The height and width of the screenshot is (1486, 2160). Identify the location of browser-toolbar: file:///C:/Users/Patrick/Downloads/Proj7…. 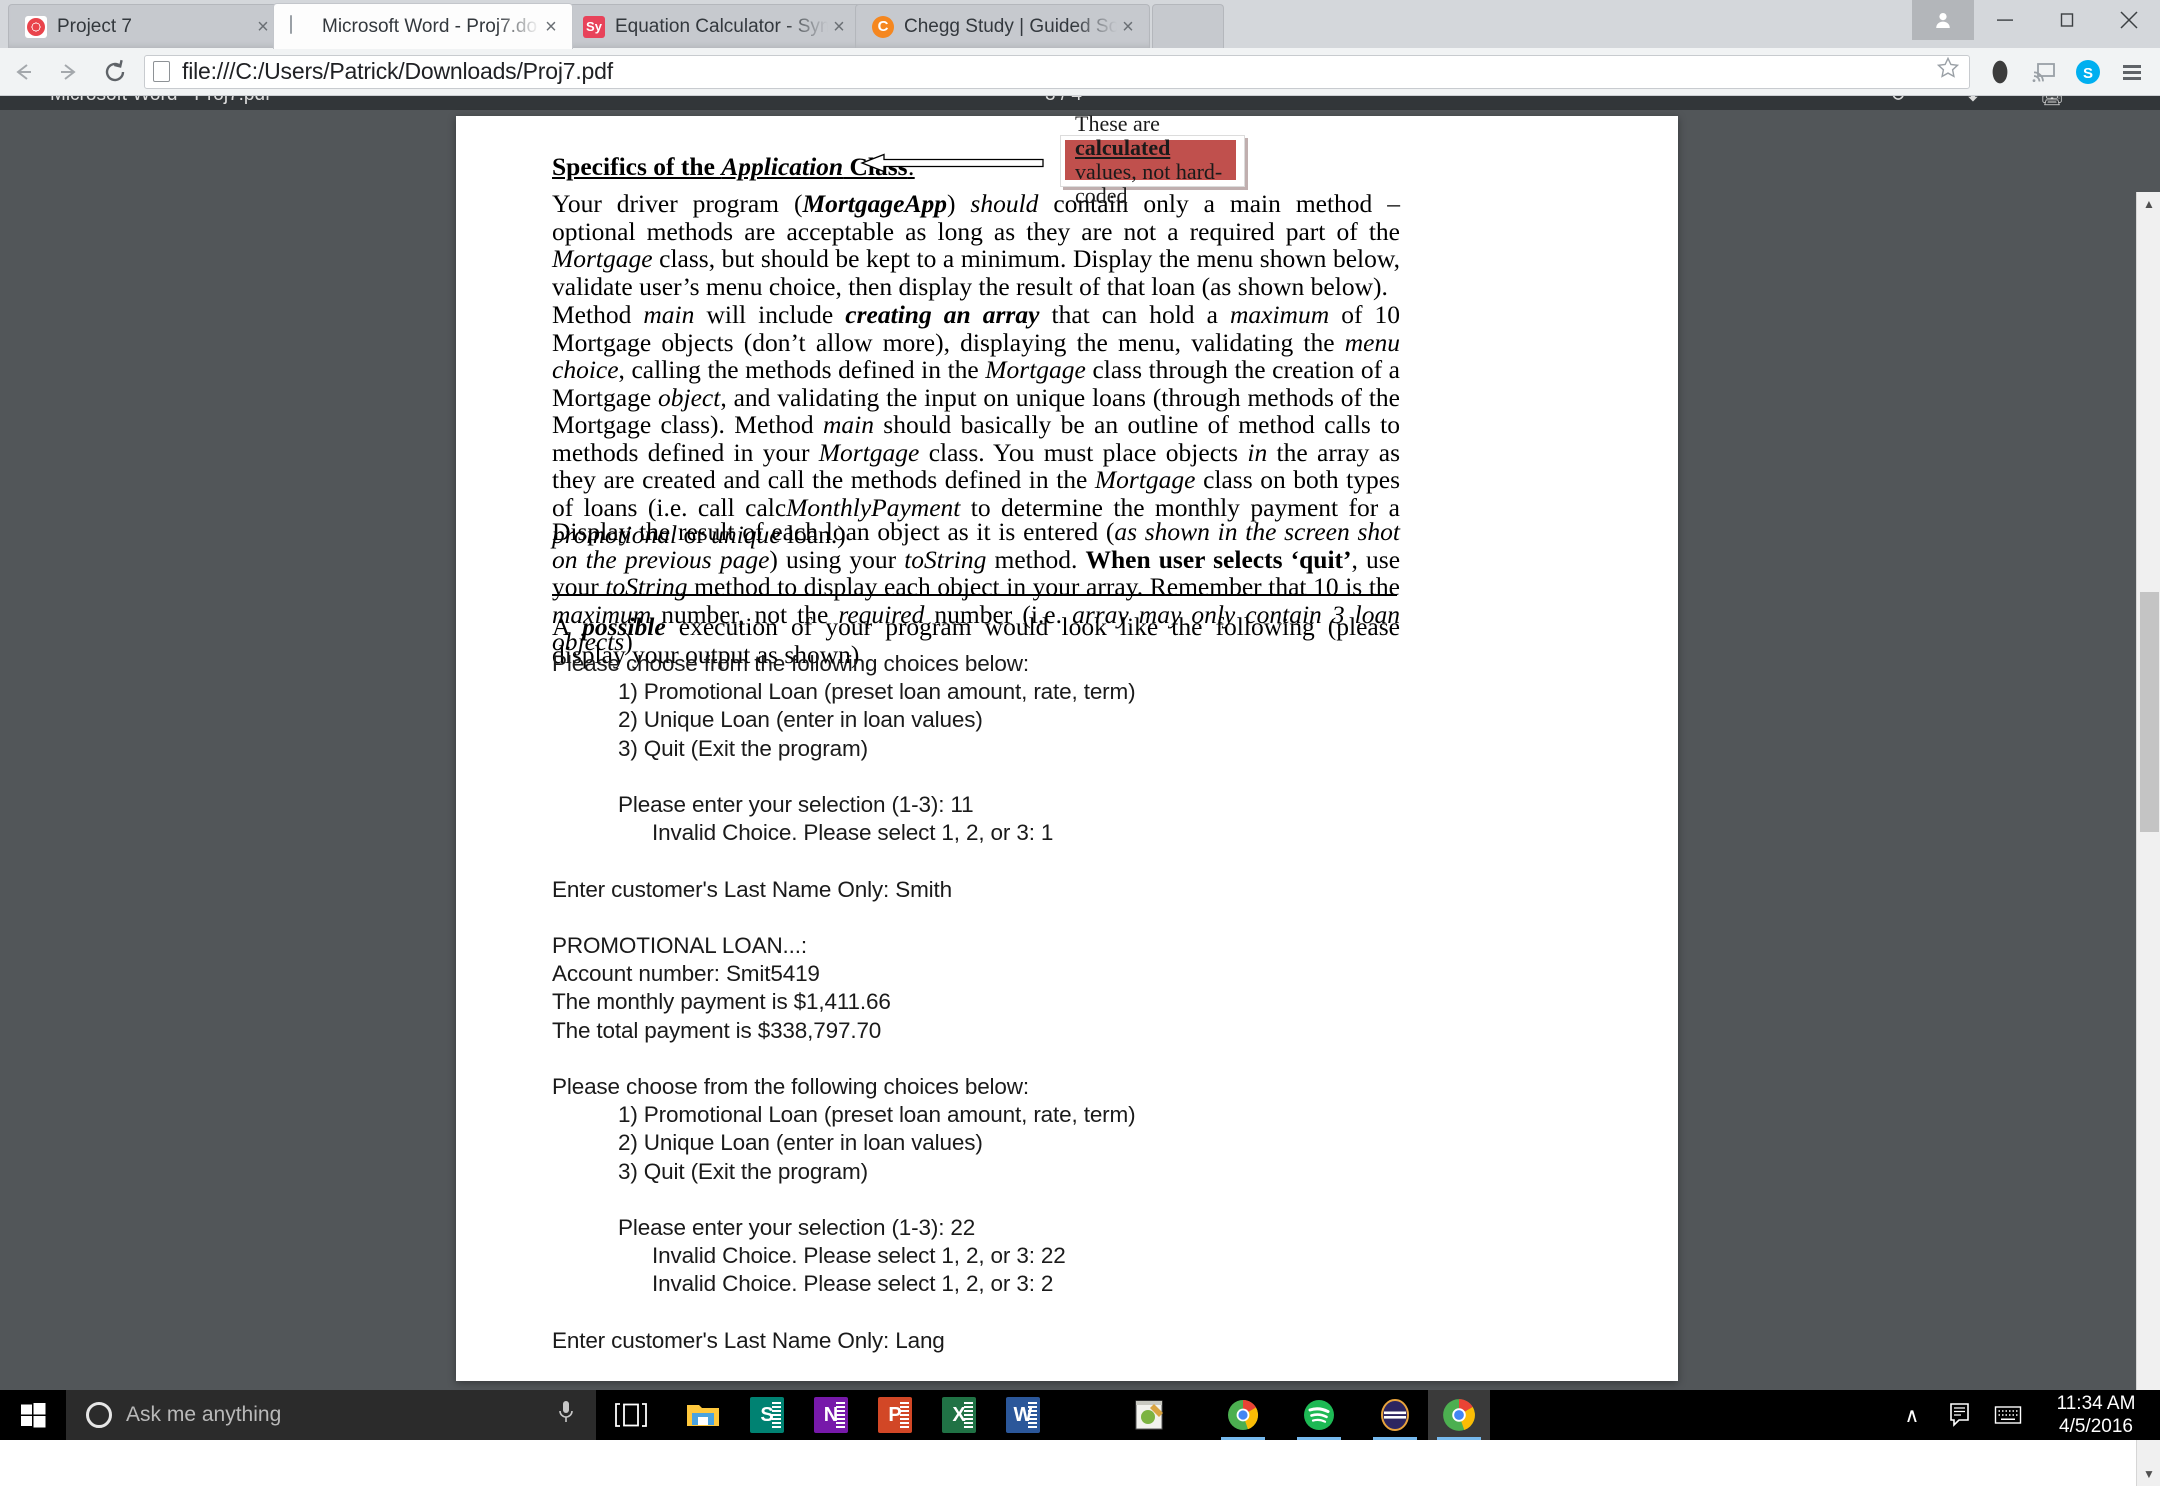
(1080, 72).